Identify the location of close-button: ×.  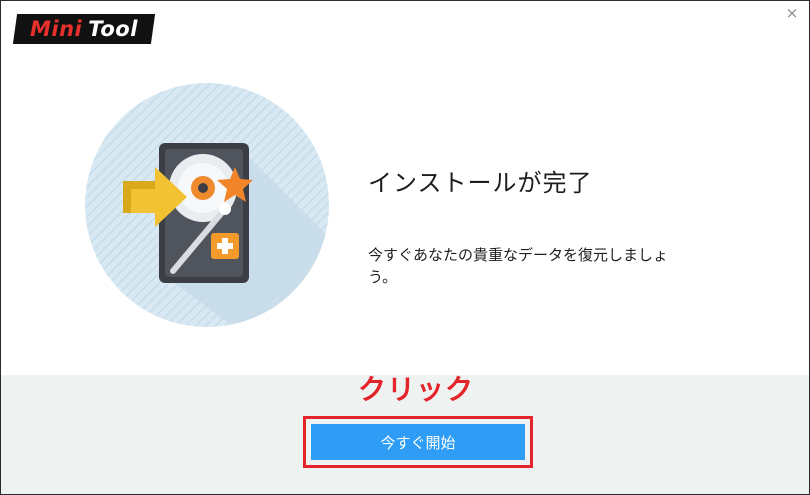
(792, 13).